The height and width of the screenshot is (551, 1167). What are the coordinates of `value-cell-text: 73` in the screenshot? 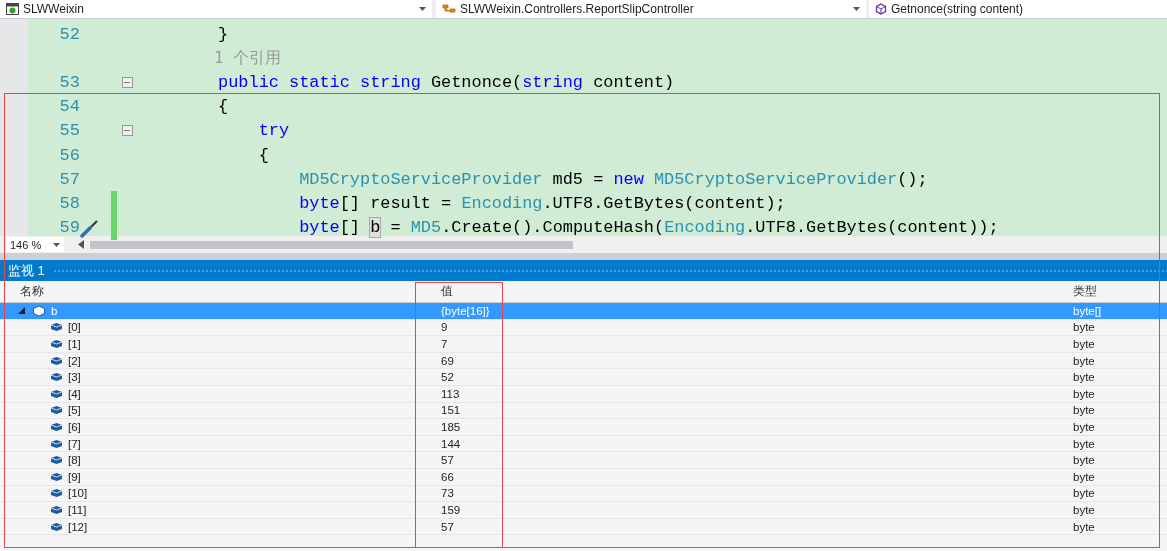 It's located at (447, 493).